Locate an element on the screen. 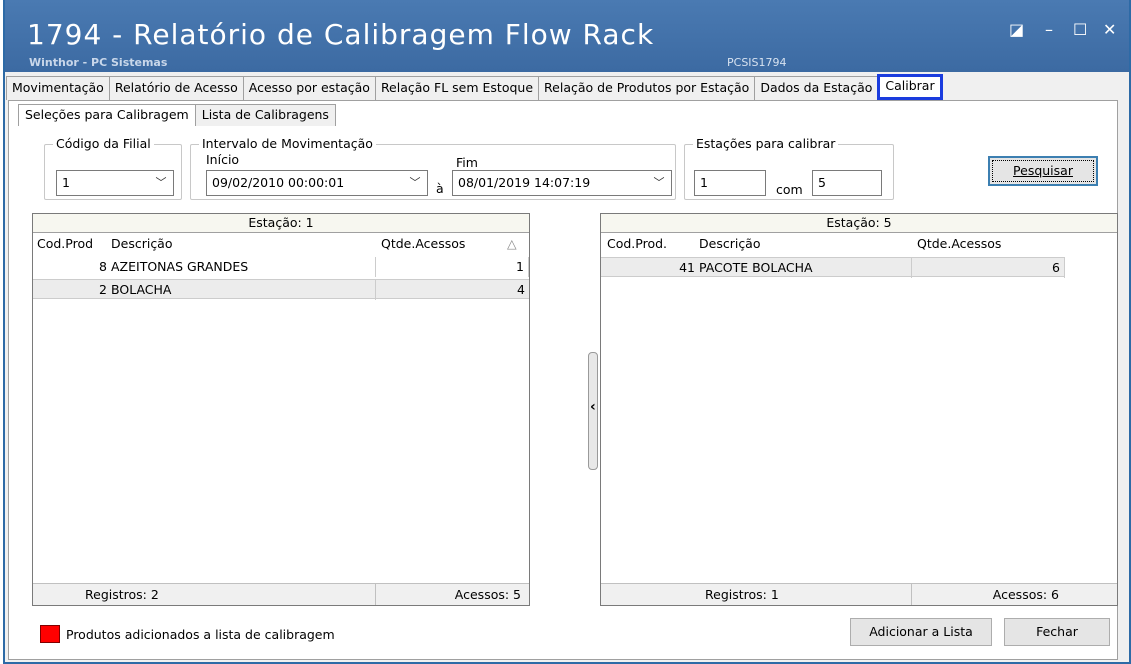  pesquisar-label: Pesquisar is located at coordinates (1043, 170).